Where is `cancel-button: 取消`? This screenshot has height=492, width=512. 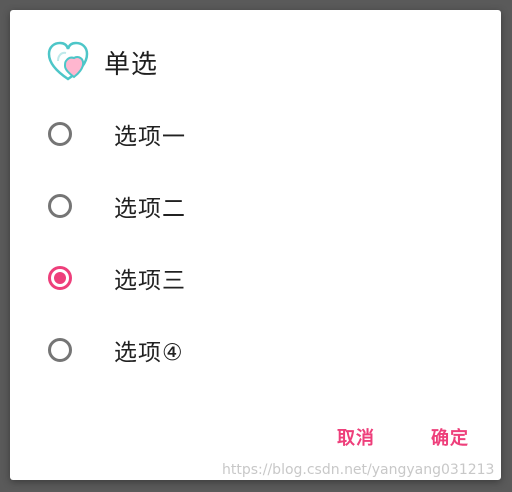
cancel-button: 取消 is located at coordinates (356, 437).